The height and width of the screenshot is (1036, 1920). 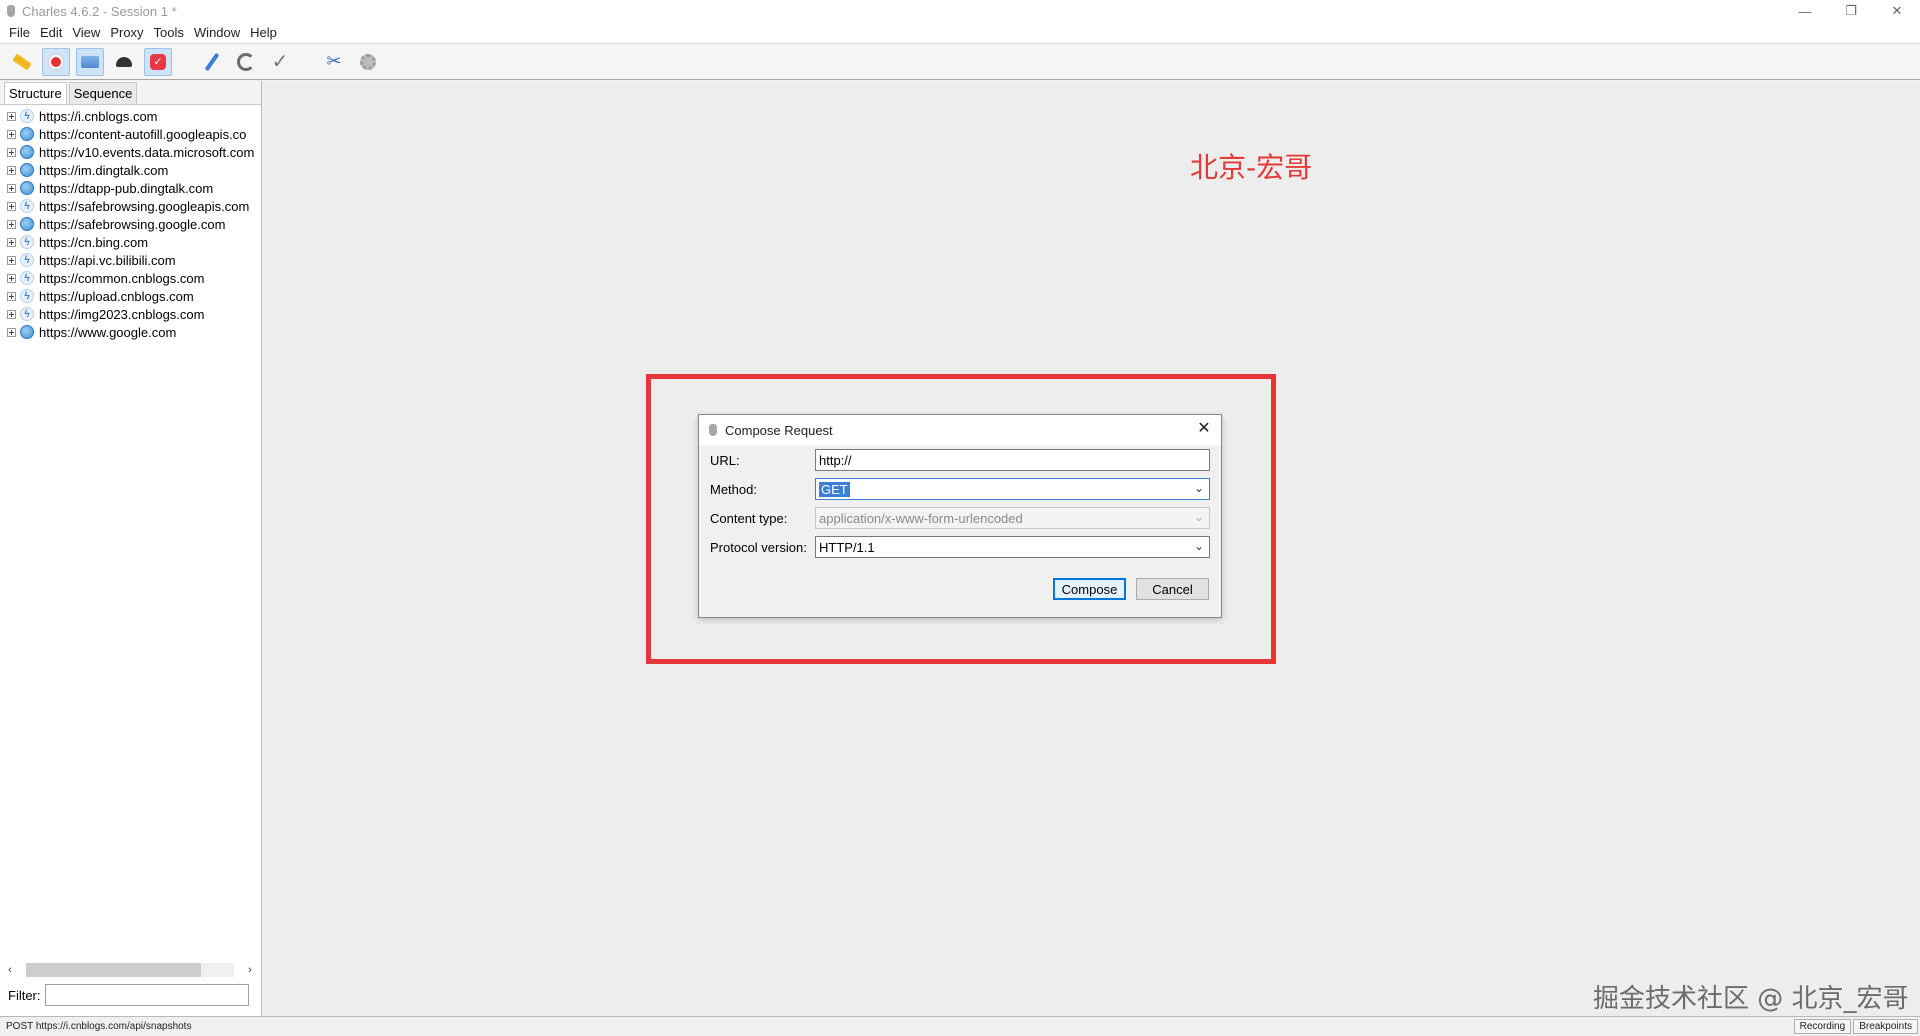 What do you see at coordinates (143, 134) in the screenshot?
I see `host-label: https://content-autofill.googleapis.co` at bounding box center [143, 134].